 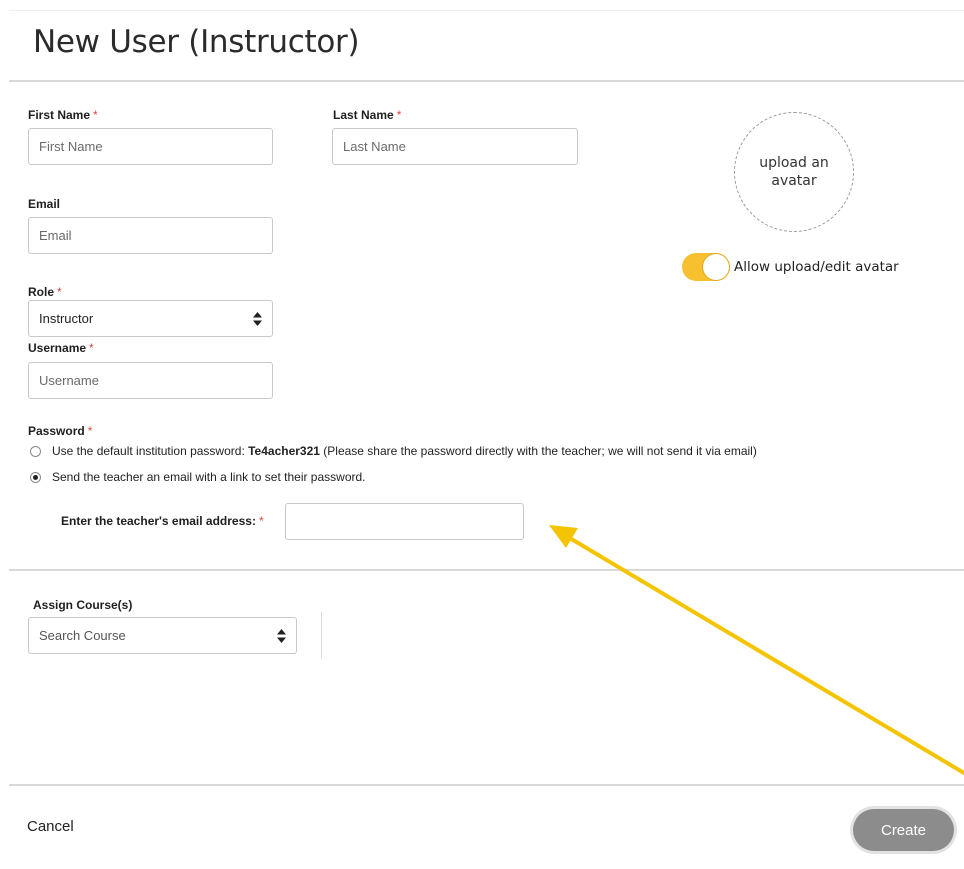 I want to click on course-panel-separator, so click(x=321, y=635).